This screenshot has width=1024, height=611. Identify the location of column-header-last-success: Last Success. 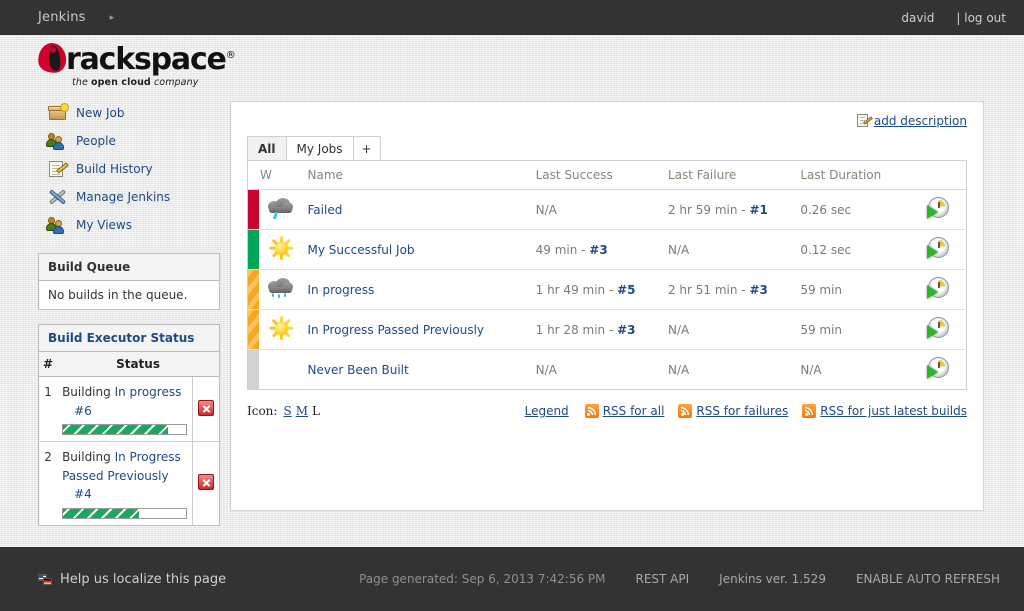
(595, 175).